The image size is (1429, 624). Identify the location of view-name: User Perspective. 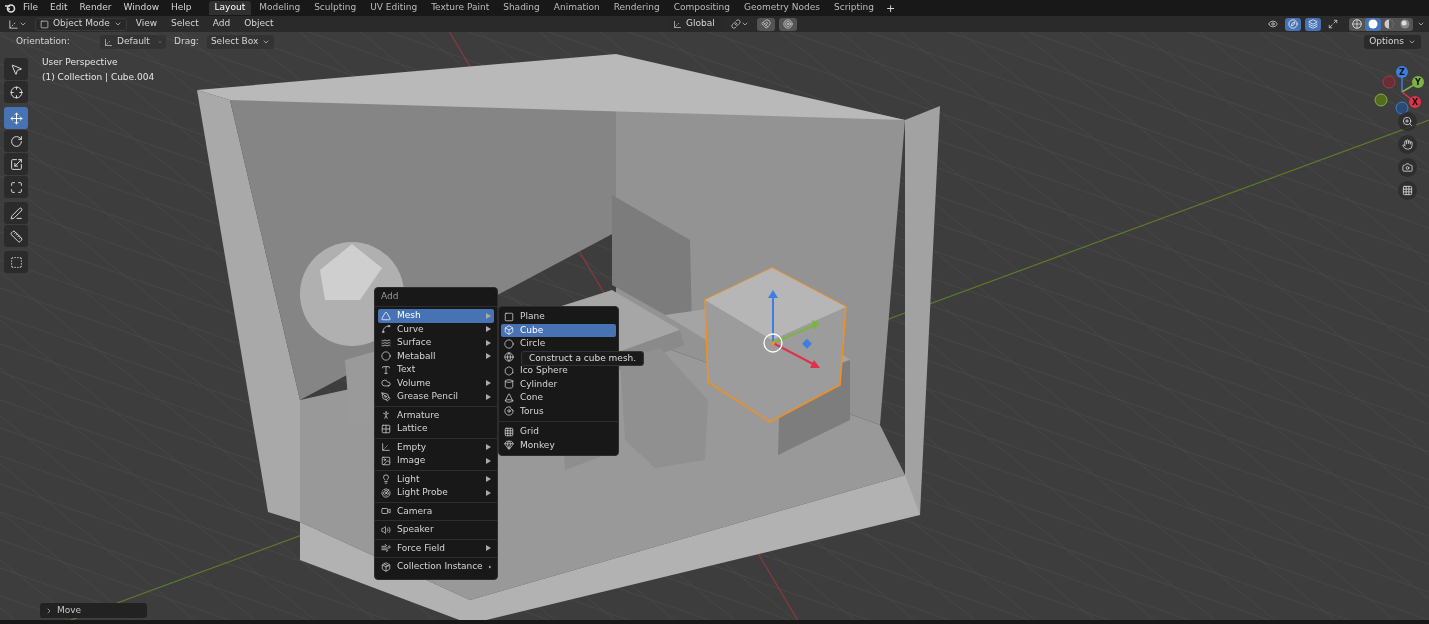
(80, 62).